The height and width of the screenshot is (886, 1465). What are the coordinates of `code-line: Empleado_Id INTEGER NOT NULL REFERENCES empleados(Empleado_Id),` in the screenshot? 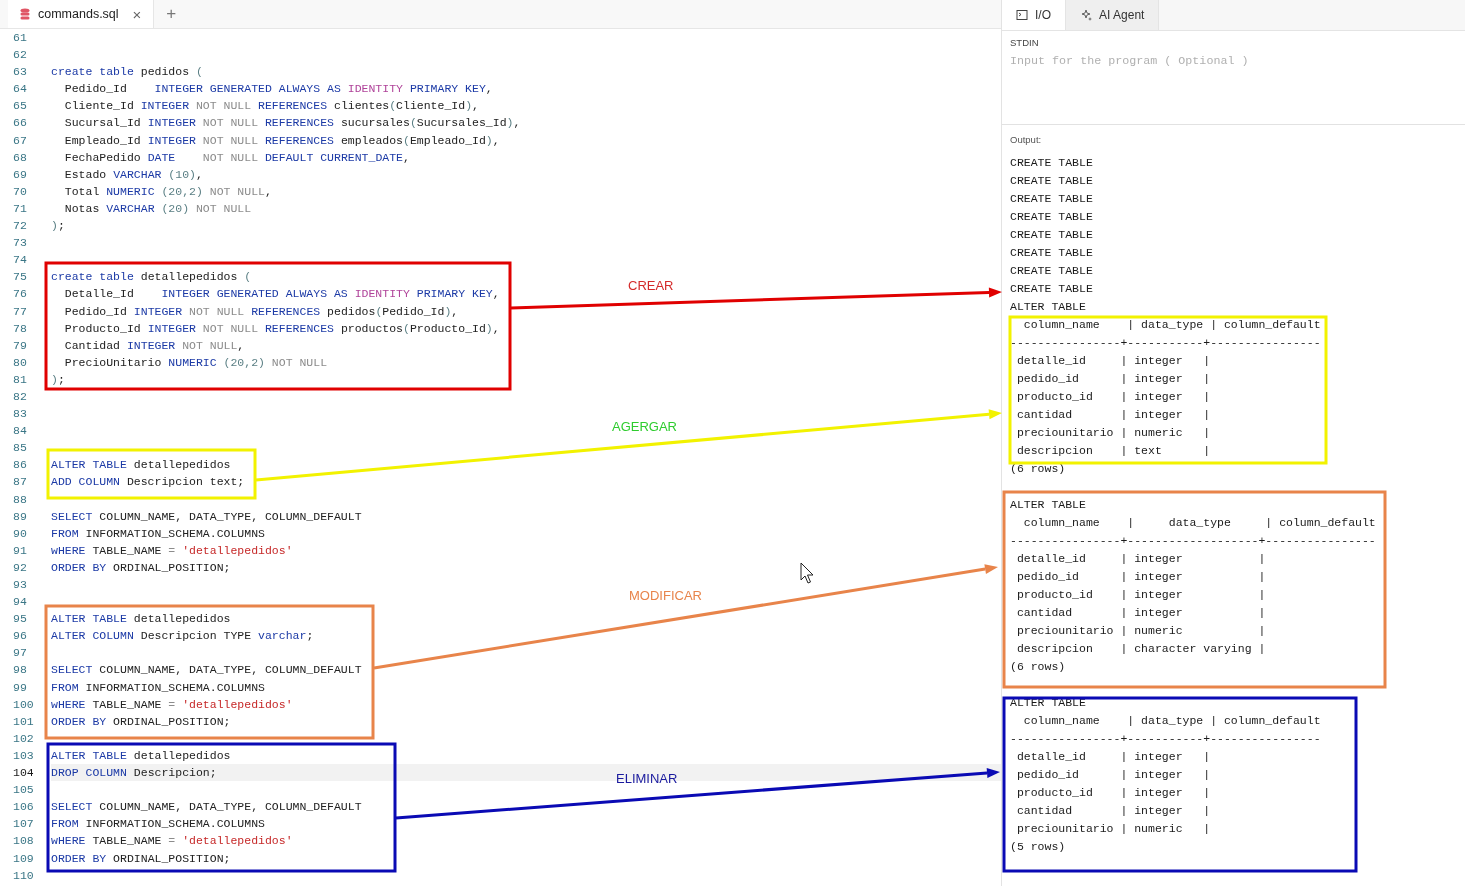 It's located at (281, 140).